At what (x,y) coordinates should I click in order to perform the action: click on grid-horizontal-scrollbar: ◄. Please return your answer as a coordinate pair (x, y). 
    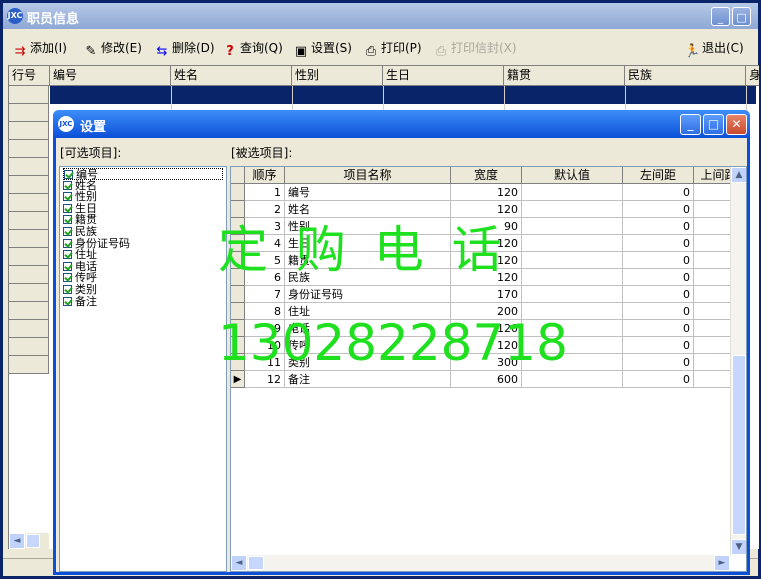
    Looking at the image, I should click on (29, 541).